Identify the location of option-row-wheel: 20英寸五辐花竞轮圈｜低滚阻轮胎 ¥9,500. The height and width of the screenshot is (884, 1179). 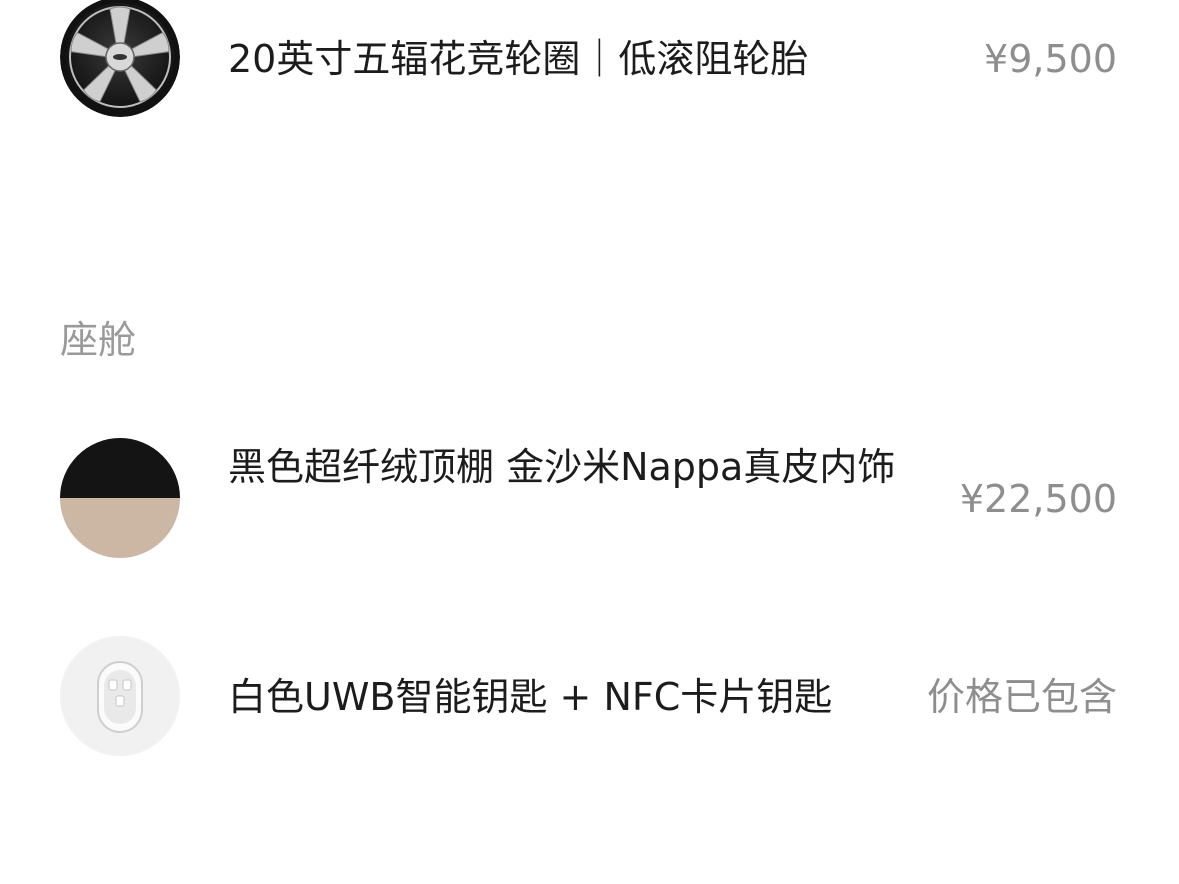
(589, 65).